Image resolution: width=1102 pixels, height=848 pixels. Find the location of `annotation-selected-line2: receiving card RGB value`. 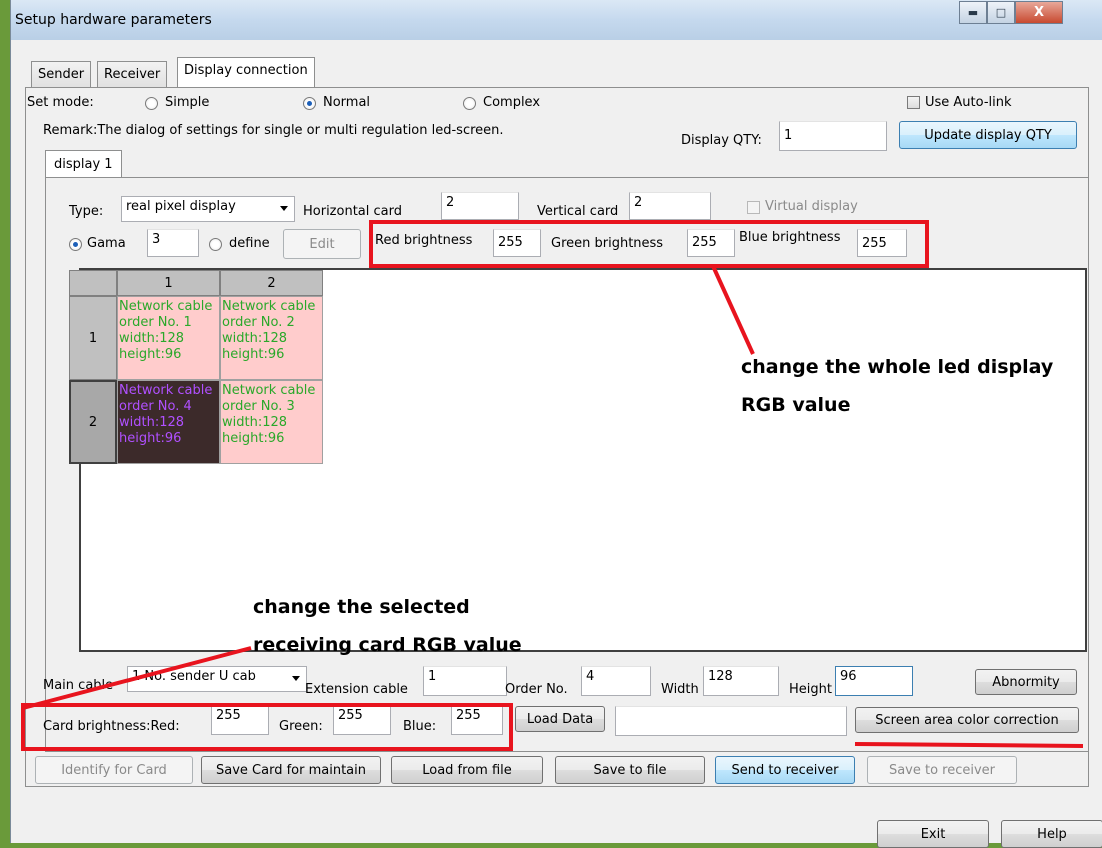

annotation-selected-line2: receiving card RGB value is located at coordinates (387, 645).